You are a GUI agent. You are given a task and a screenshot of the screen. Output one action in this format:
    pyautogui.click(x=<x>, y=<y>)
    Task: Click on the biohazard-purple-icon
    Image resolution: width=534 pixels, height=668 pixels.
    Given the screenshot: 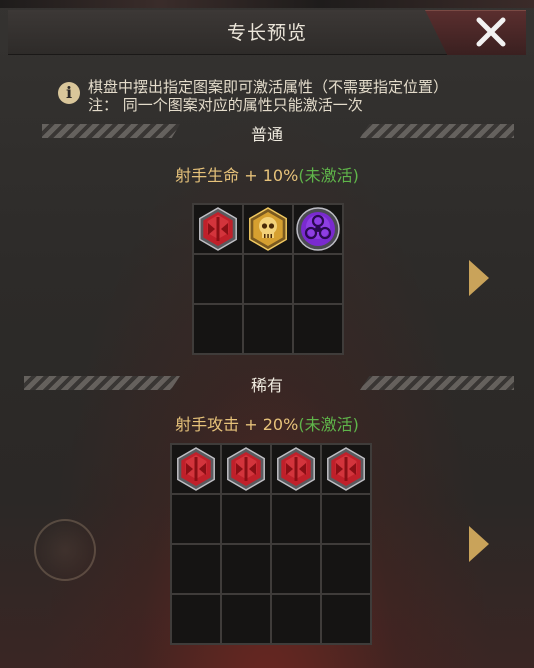 What is the action you would take?
    pyautogui.click(x=318, y=229)
    